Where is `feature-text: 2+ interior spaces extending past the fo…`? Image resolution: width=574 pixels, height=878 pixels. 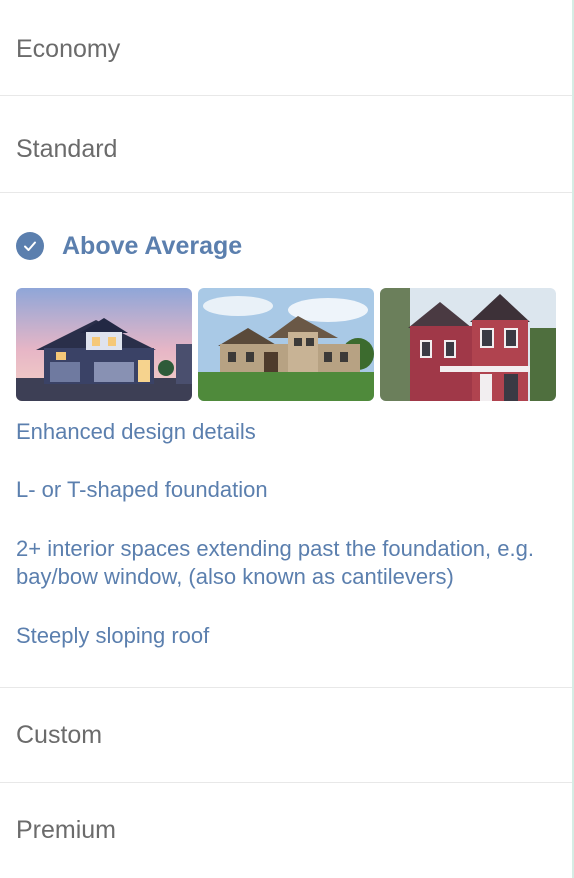 feature-text: 2+ interior spaces extending past the fo… is located at coordinates (275, 562).